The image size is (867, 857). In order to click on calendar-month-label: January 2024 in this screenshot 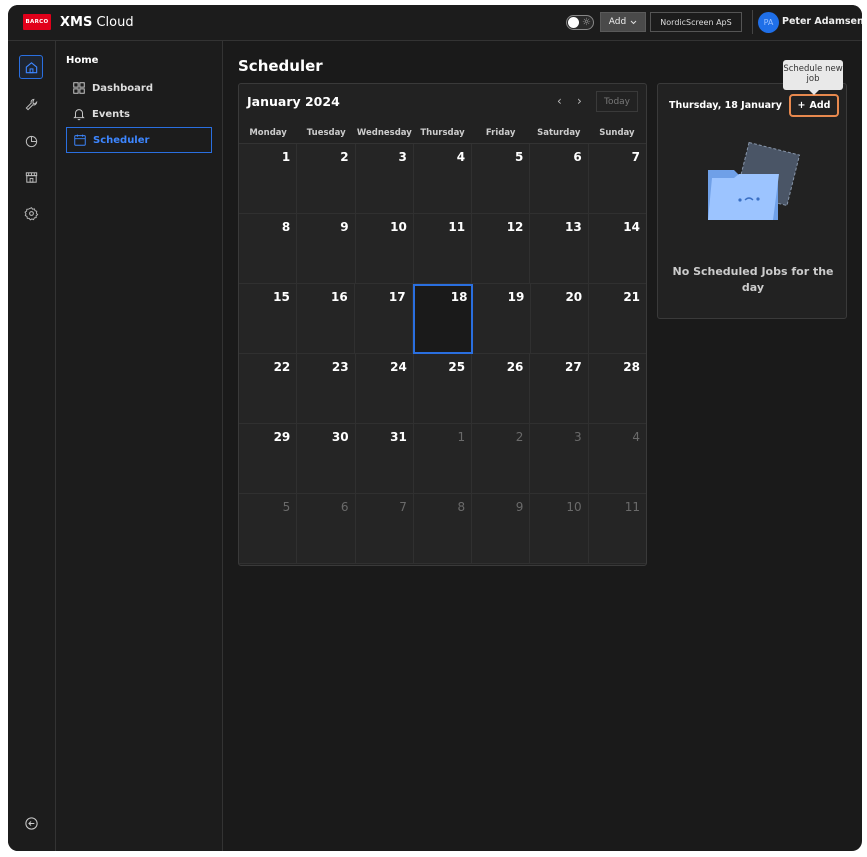, I will do `click(293, 101)`.